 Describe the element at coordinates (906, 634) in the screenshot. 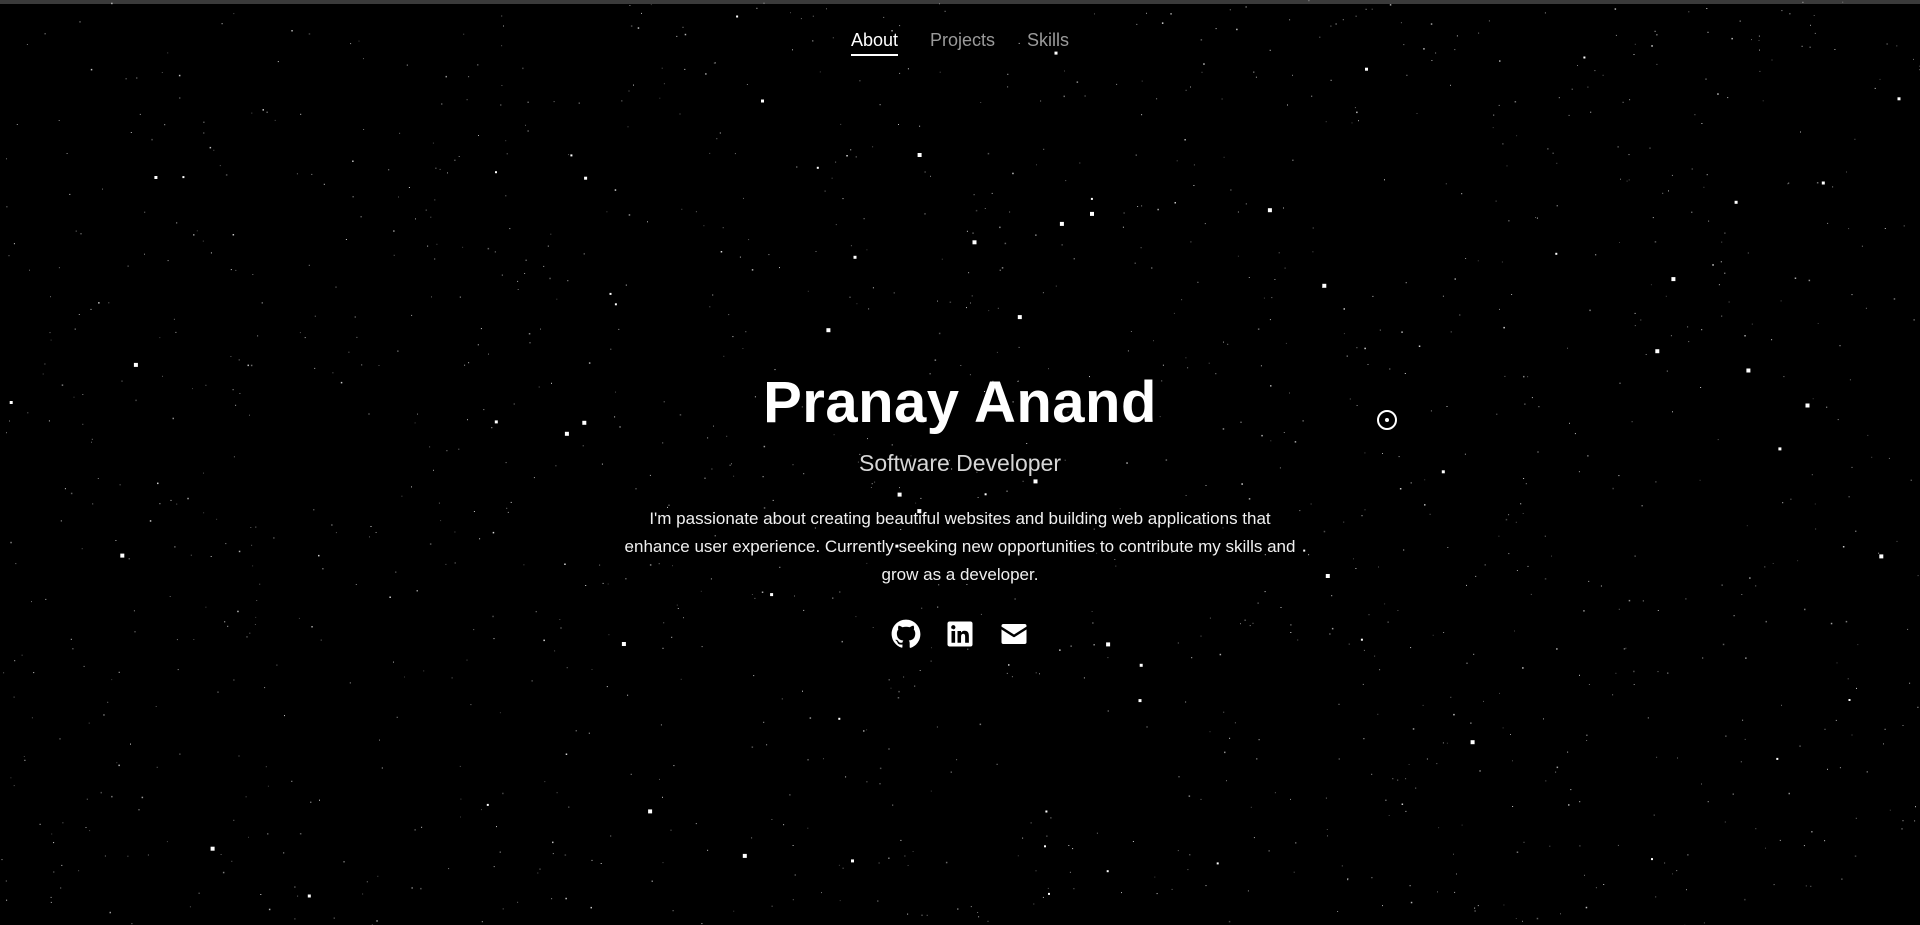

I see `github-icon` at that location.